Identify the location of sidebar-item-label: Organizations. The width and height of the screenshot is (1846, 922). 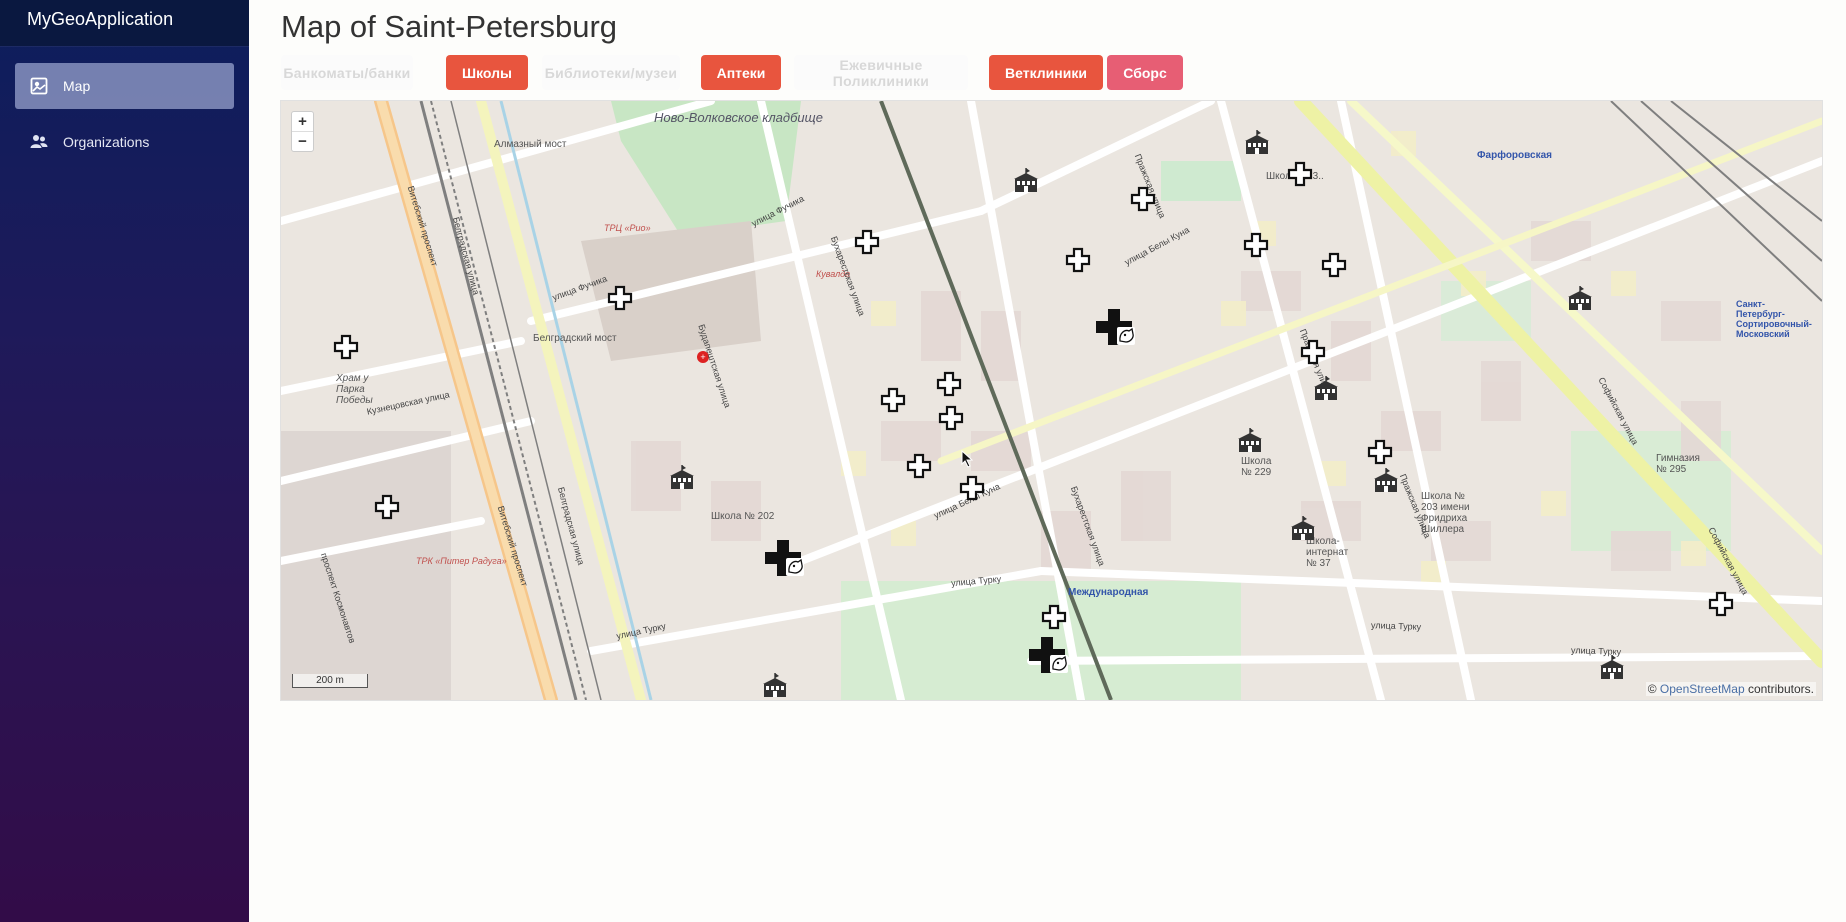
(106, 142).